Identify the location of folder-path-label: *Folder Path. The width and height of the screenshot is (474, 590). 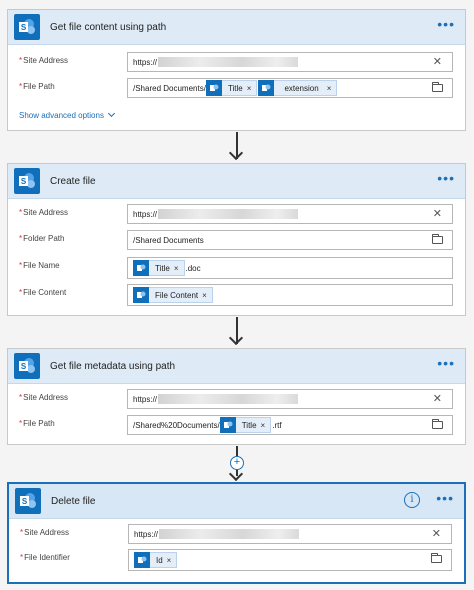
(42, 238).